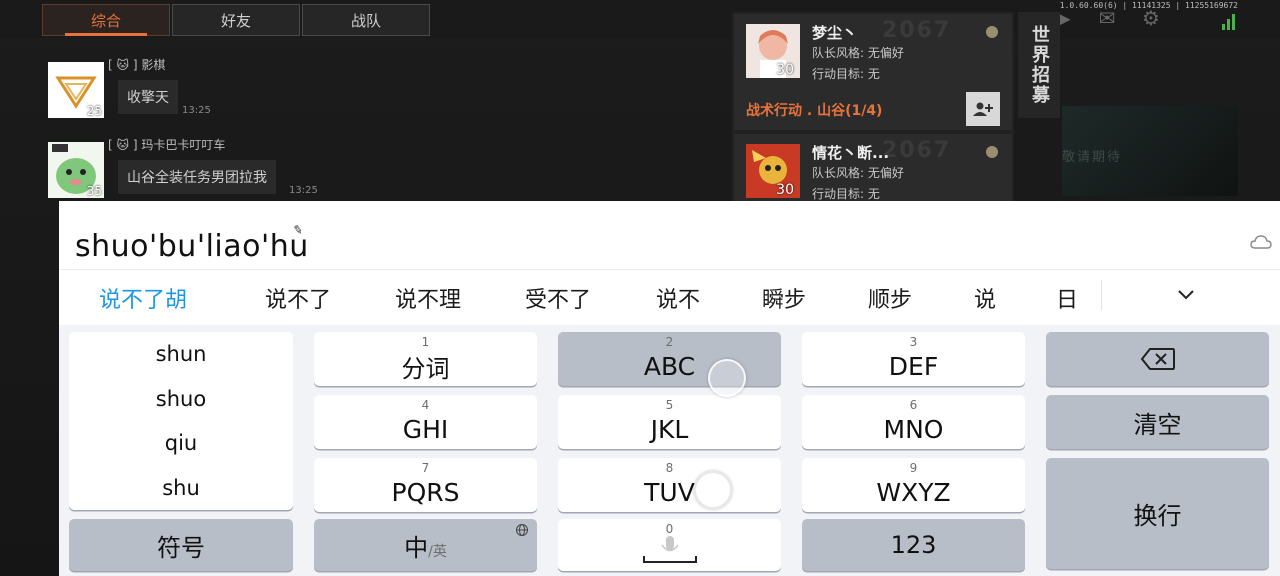 The height and width of the screenshot is (576, 1280). What do you see at coordinates (669, 405) in the screenshot?
I see `key-number: 5` at bounding box center [669, 405].